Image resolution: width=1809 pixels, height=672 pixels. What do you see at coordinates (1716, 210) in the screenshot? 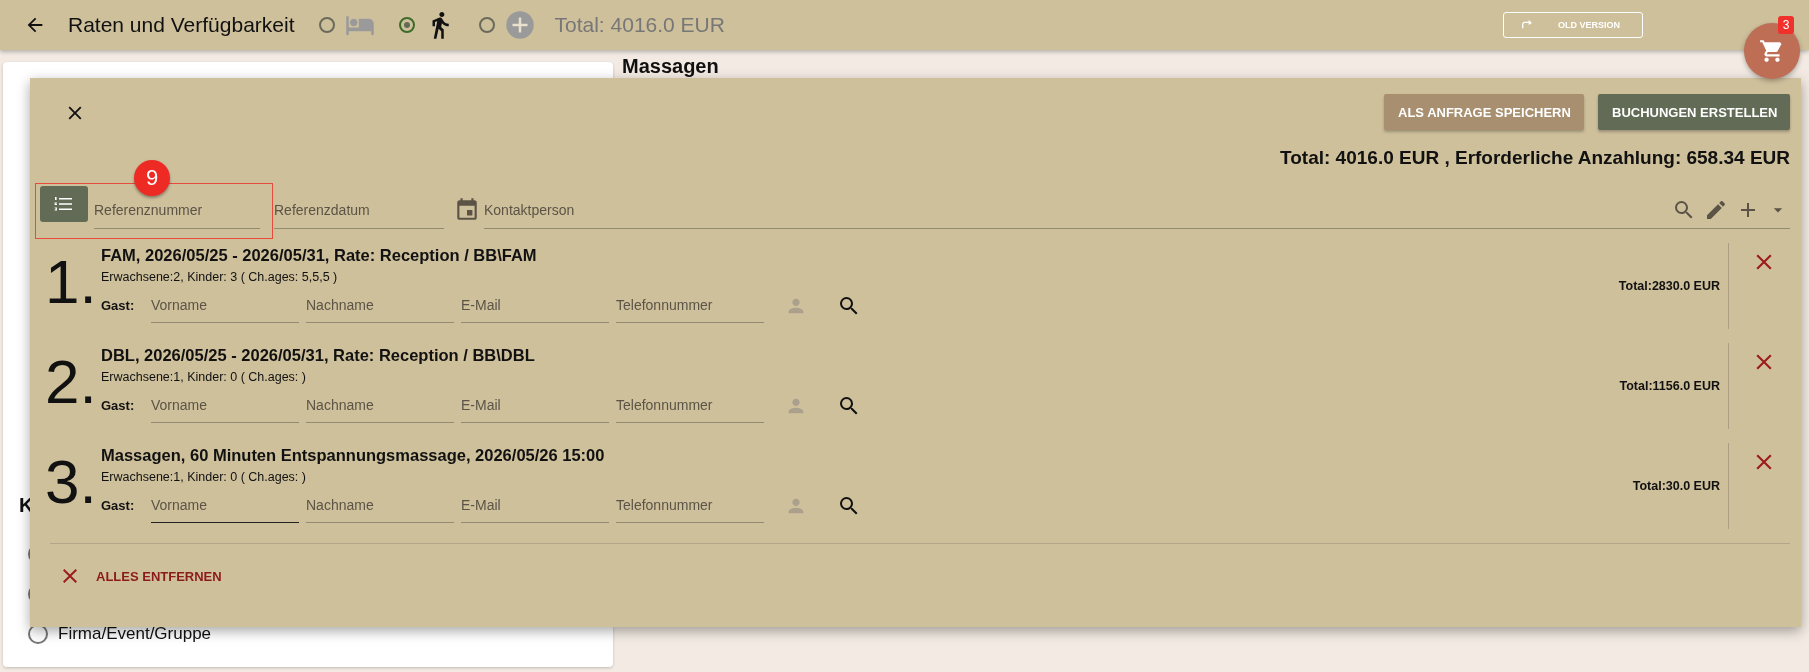
I see `pencil-icon` at bounding box center [1716, 210].